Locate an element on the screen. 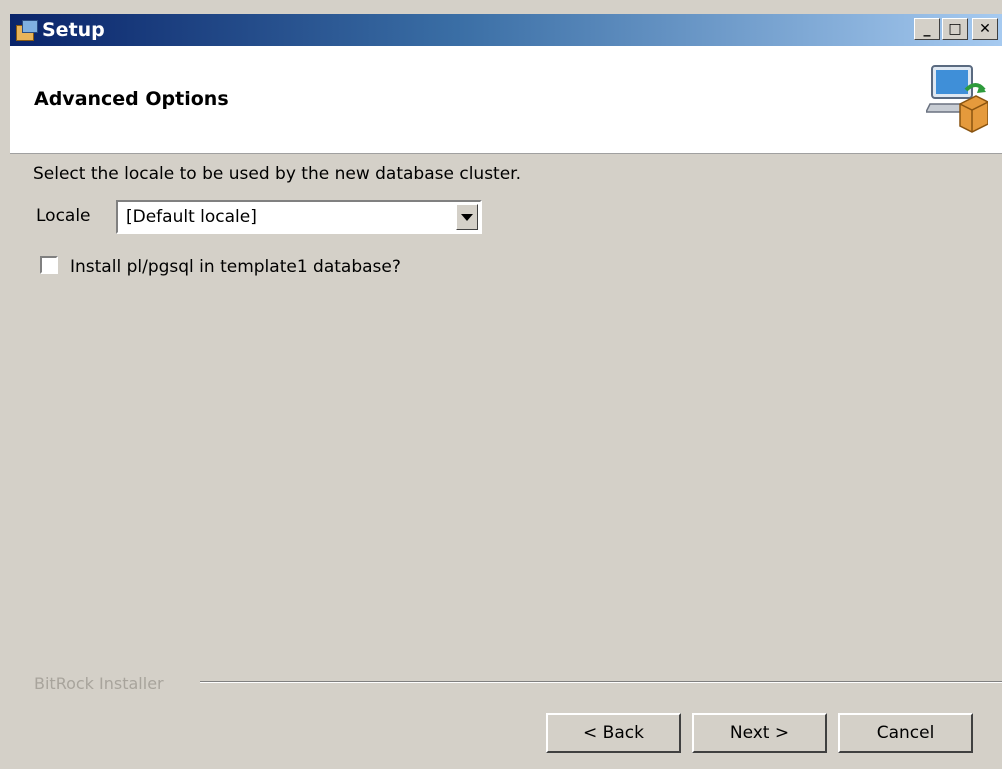 The width and height of the screenshot is (1002, 769). locale-select: [Default locale] is located at coordinates (299, 217).